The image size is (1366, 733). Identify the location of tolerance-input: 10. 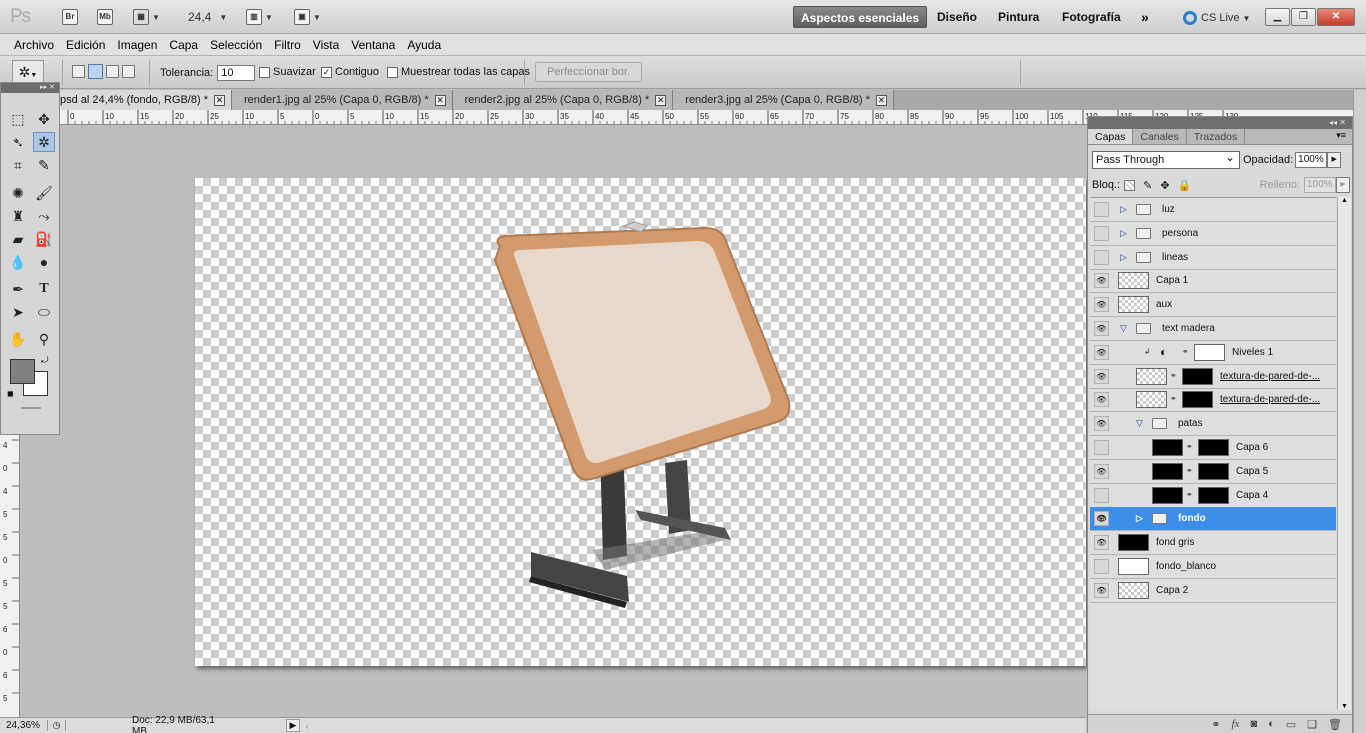
(236, 73).